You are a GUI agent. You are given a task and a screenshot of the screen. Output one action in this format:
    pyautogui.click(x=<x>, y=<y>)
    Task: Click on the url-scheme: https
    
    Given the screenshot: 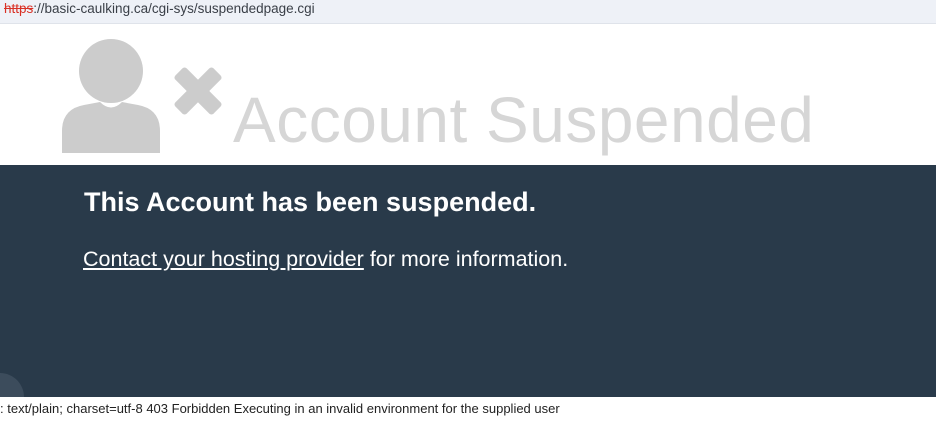 What is the action you would take?
    pyautogui.click(x=19, y=8)
    